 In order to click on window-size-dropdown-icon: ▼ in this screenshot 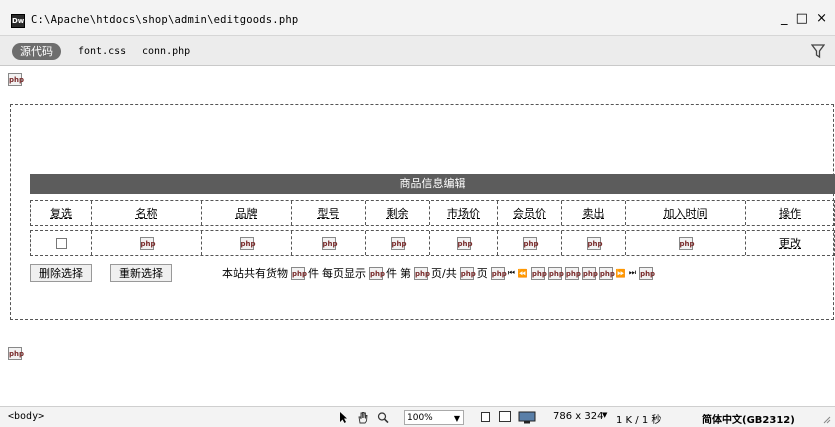, I will do `click(604, 415)`.